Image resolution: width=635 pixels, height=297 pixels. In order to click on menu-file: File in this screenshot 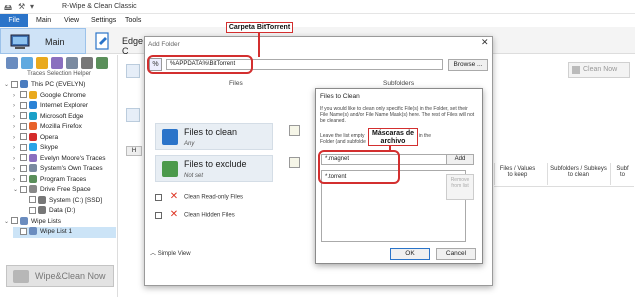, I will do `click(14, 20)`.